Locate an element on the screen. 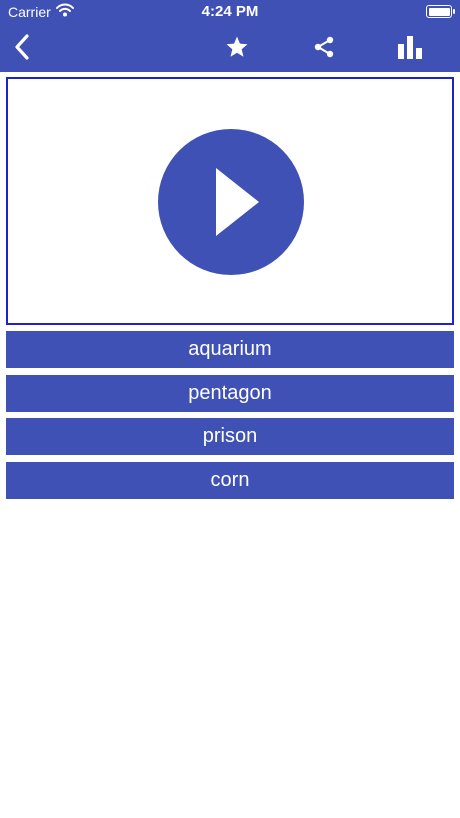 The width and height of the screenshot is (460, 818). back-button is located at coordinates (22, 47).